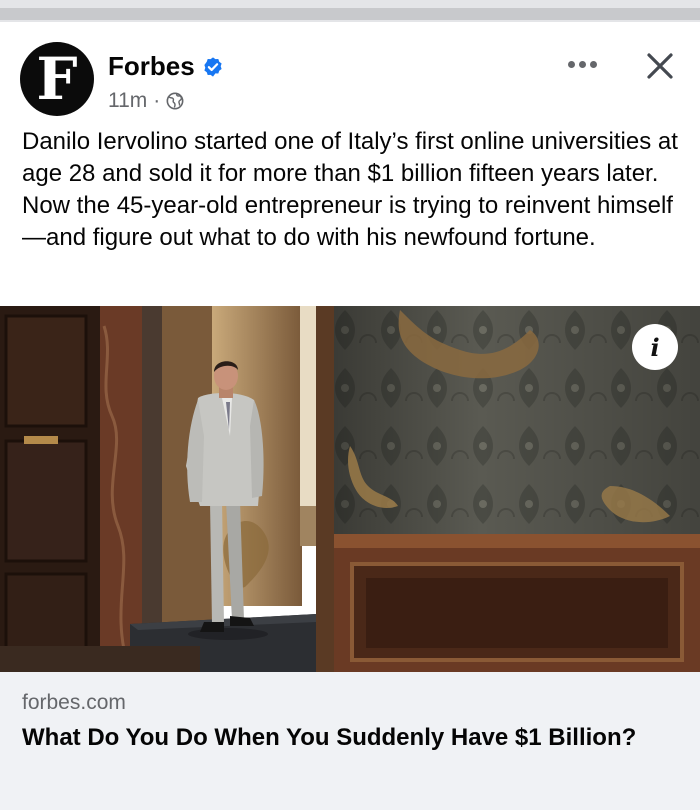 The height and width of the screenshot is (810, 700). I want to click on avatar-letter: F, so click(57, 79).